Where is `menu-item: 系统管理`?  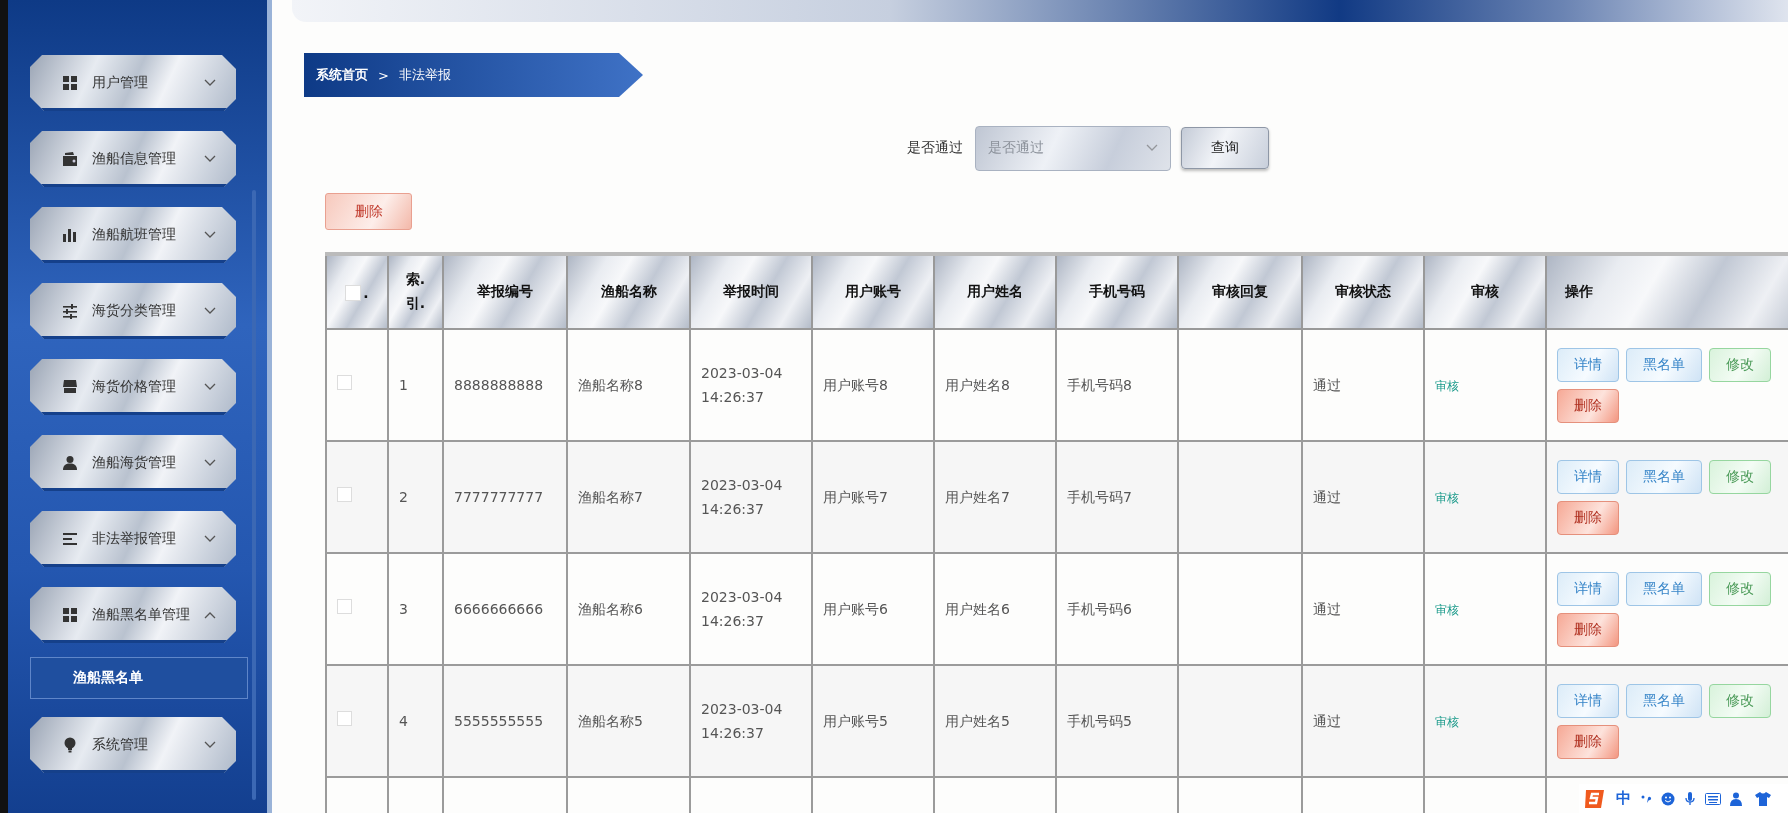 menu-item: 系统管理 is located at coordinates (133, 745).